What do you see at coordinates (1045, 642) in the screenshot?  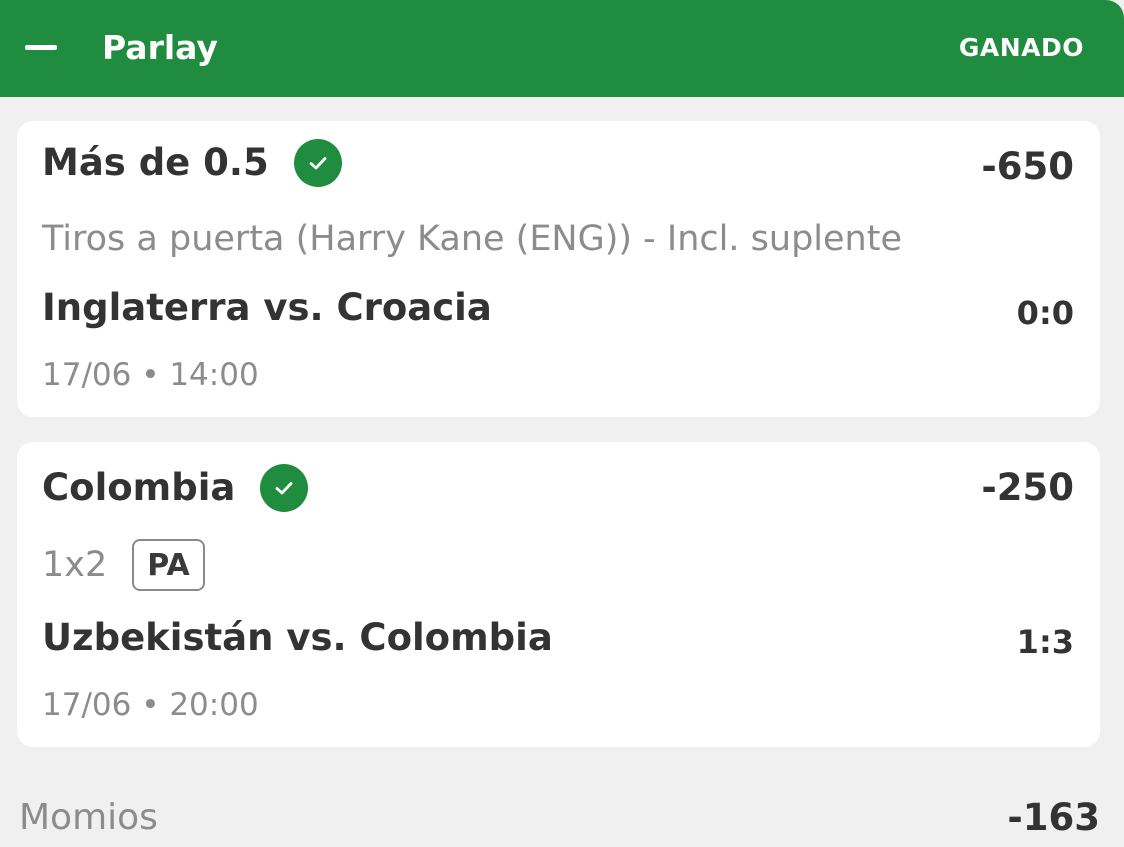 I see `match-score: 1:3` at bounding box center [1045, 642].